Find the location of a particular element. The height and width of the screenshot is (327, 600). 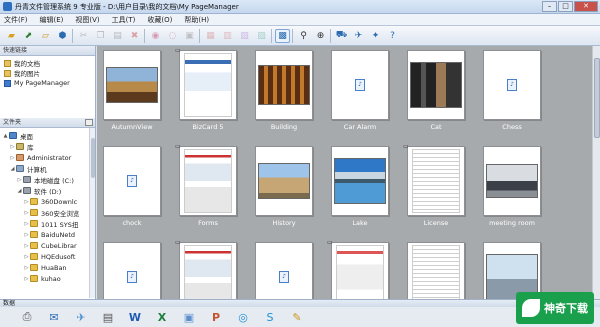

quick-link-my-pagemanager: My PageManager is located at coordinates (47, 83).